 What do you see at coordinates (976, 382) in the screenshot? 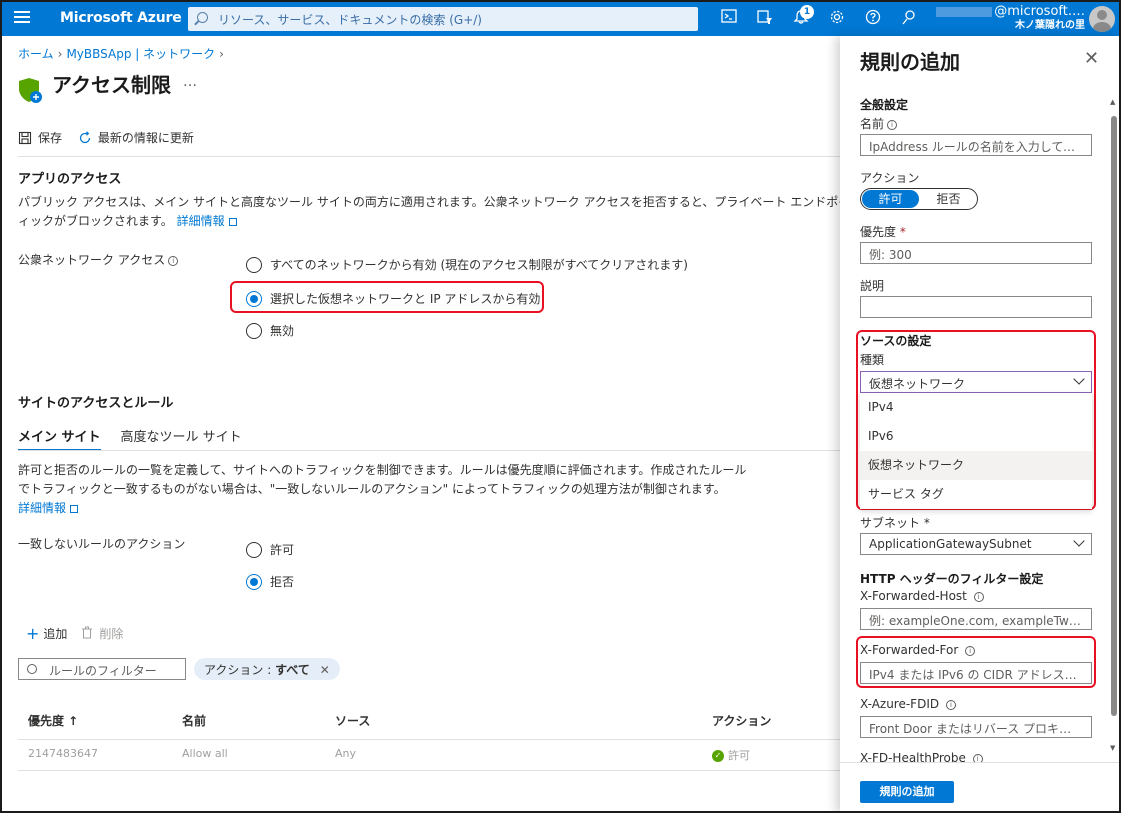
I see `type-select: 仮想ネットワーク` at bounding box center [976, 382].